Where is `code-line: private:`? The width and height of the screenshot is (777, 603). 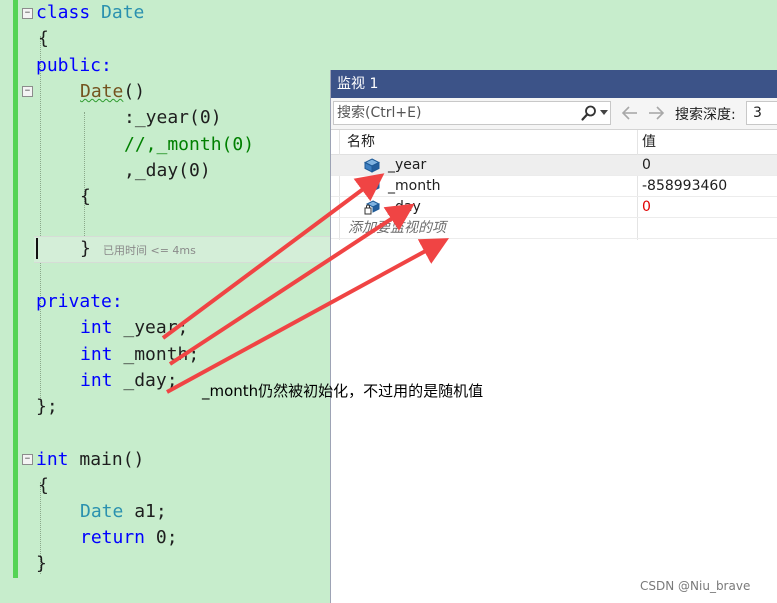
code-line: private: is located at coordinates (79, 301).